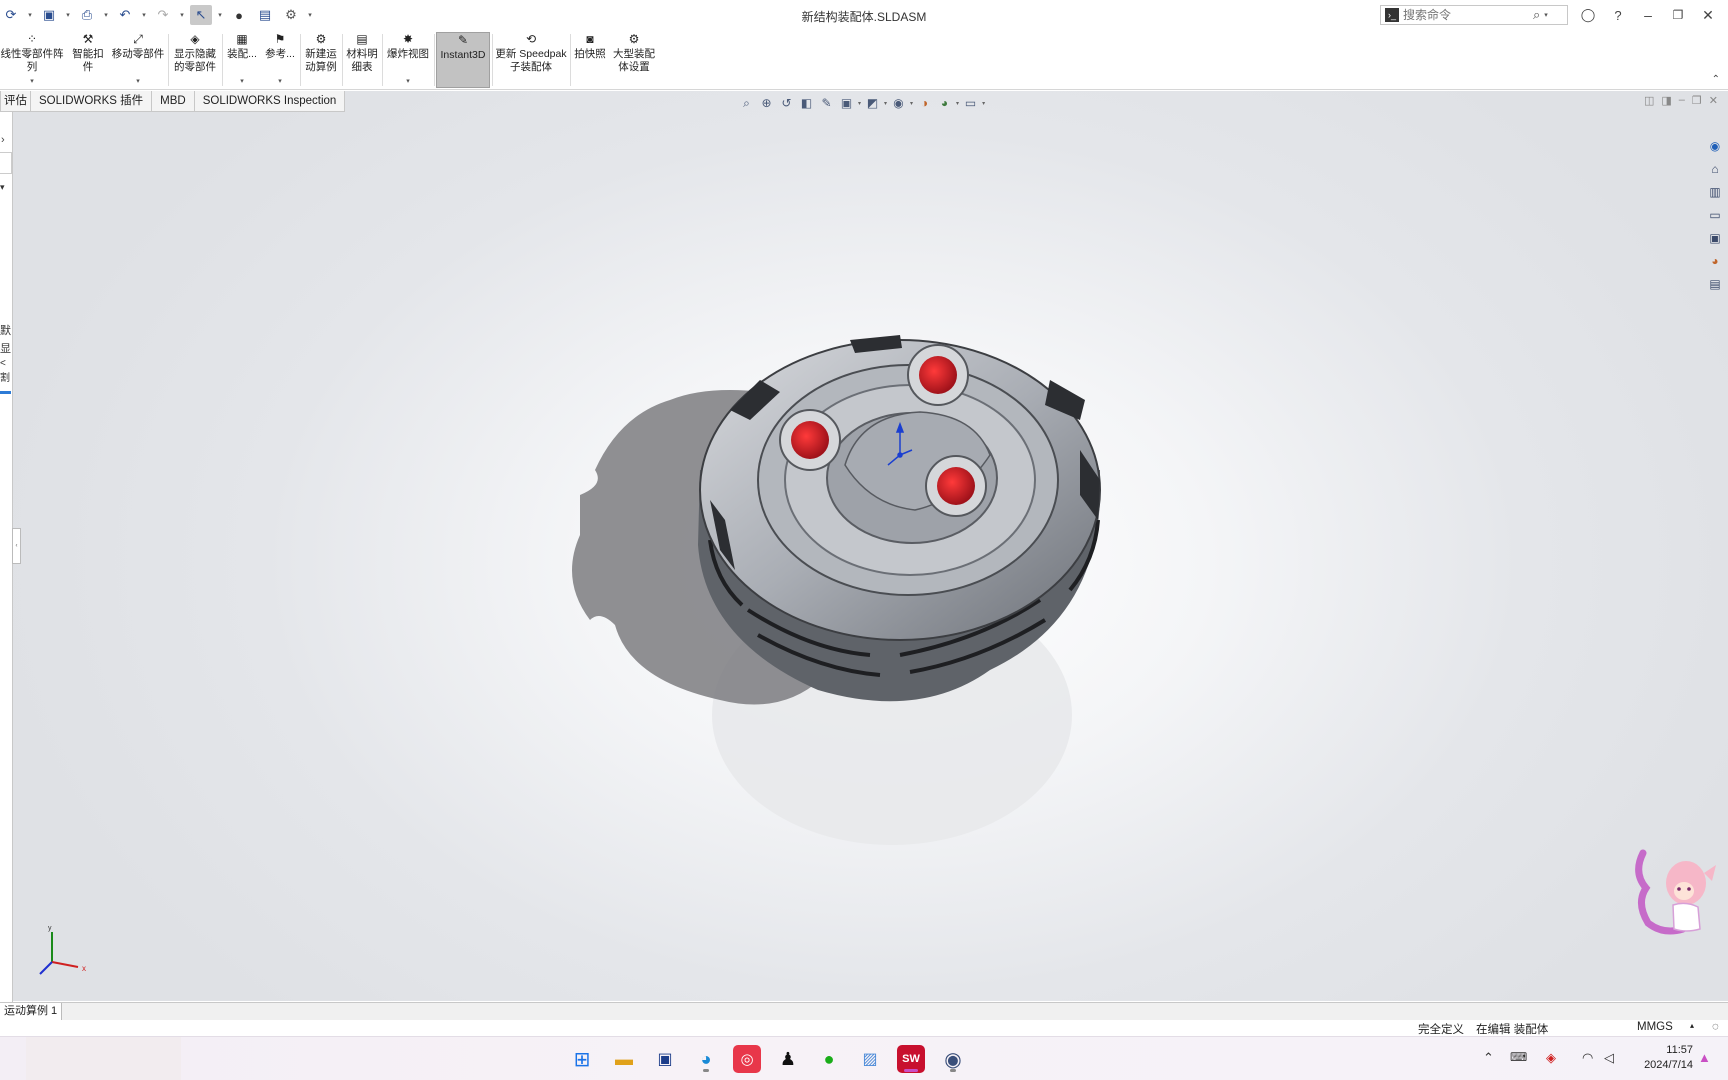 This screenshot has height=1080, width=1728. I want to click on tab-solidworks-inspection: SOLIDWORKS Inspection, so click(269, 101).